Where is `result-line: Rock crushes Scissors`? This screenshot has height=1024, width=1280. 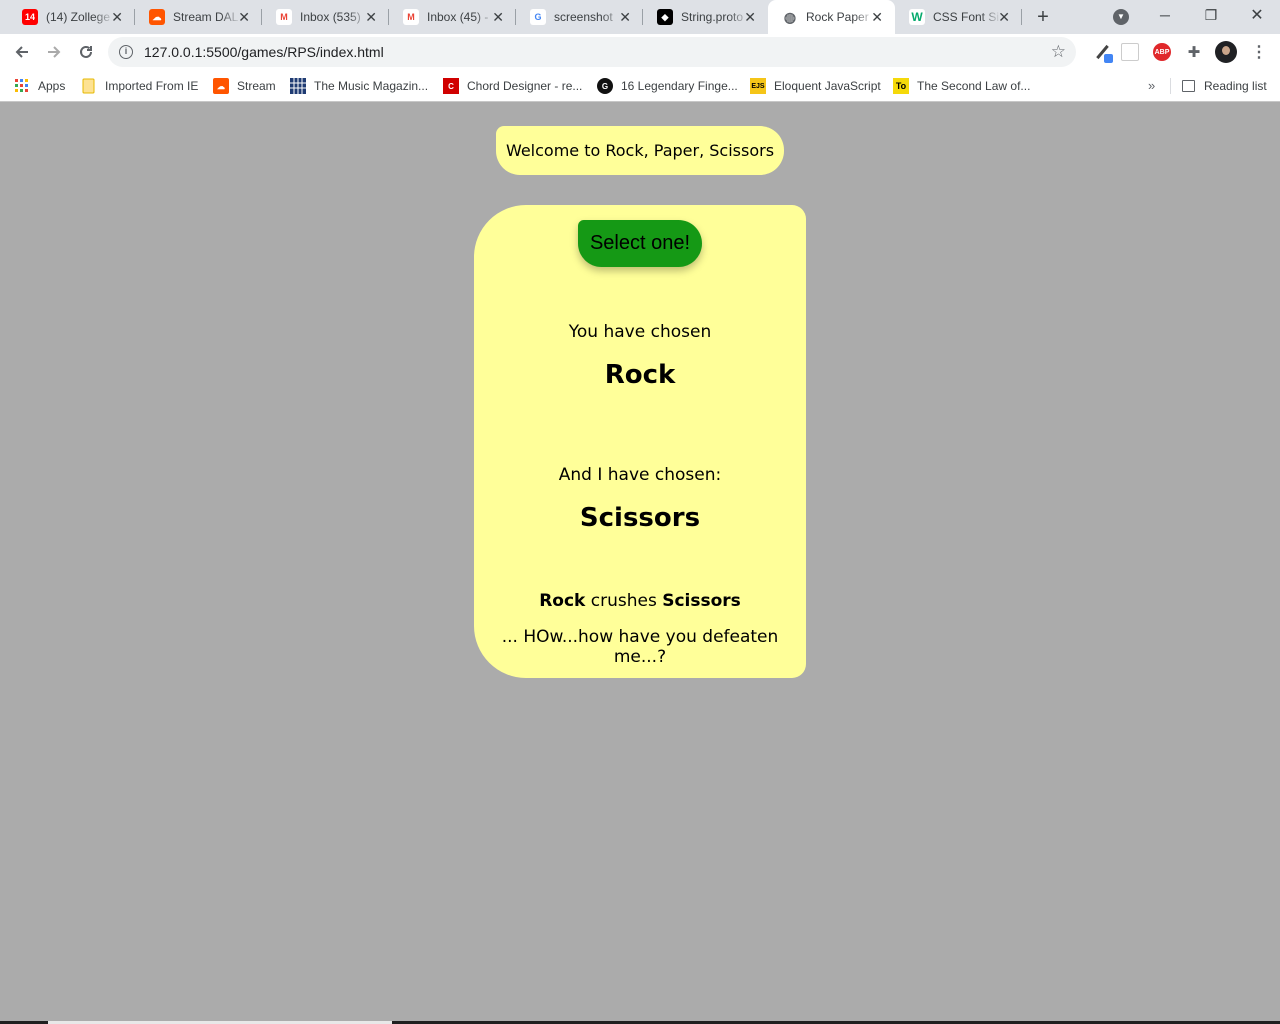
result-line: Rock crushes Scissors is located at coordinates (640, 601).